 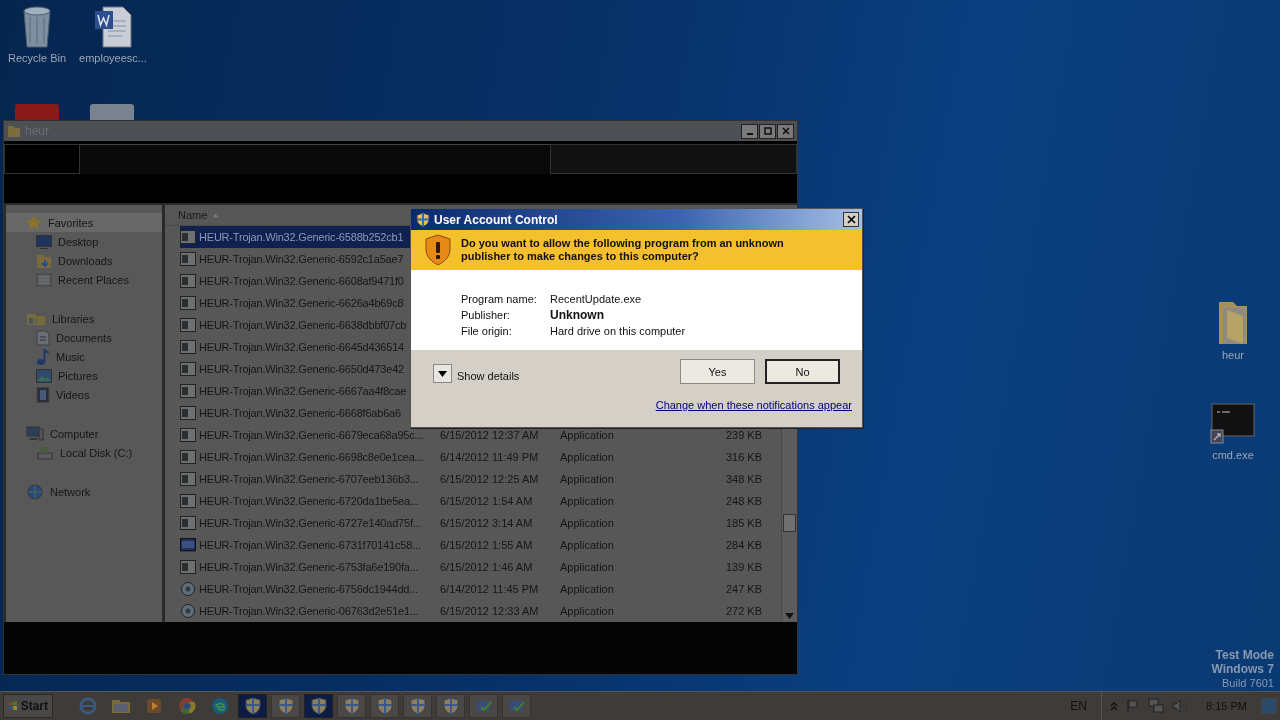 What do you see at coordinates (301, 303) in the screenshot?
I see `file-name: HEUR-Trojan.Win32.Generic-6626a4b69c8` at bounding box center [301, 303].